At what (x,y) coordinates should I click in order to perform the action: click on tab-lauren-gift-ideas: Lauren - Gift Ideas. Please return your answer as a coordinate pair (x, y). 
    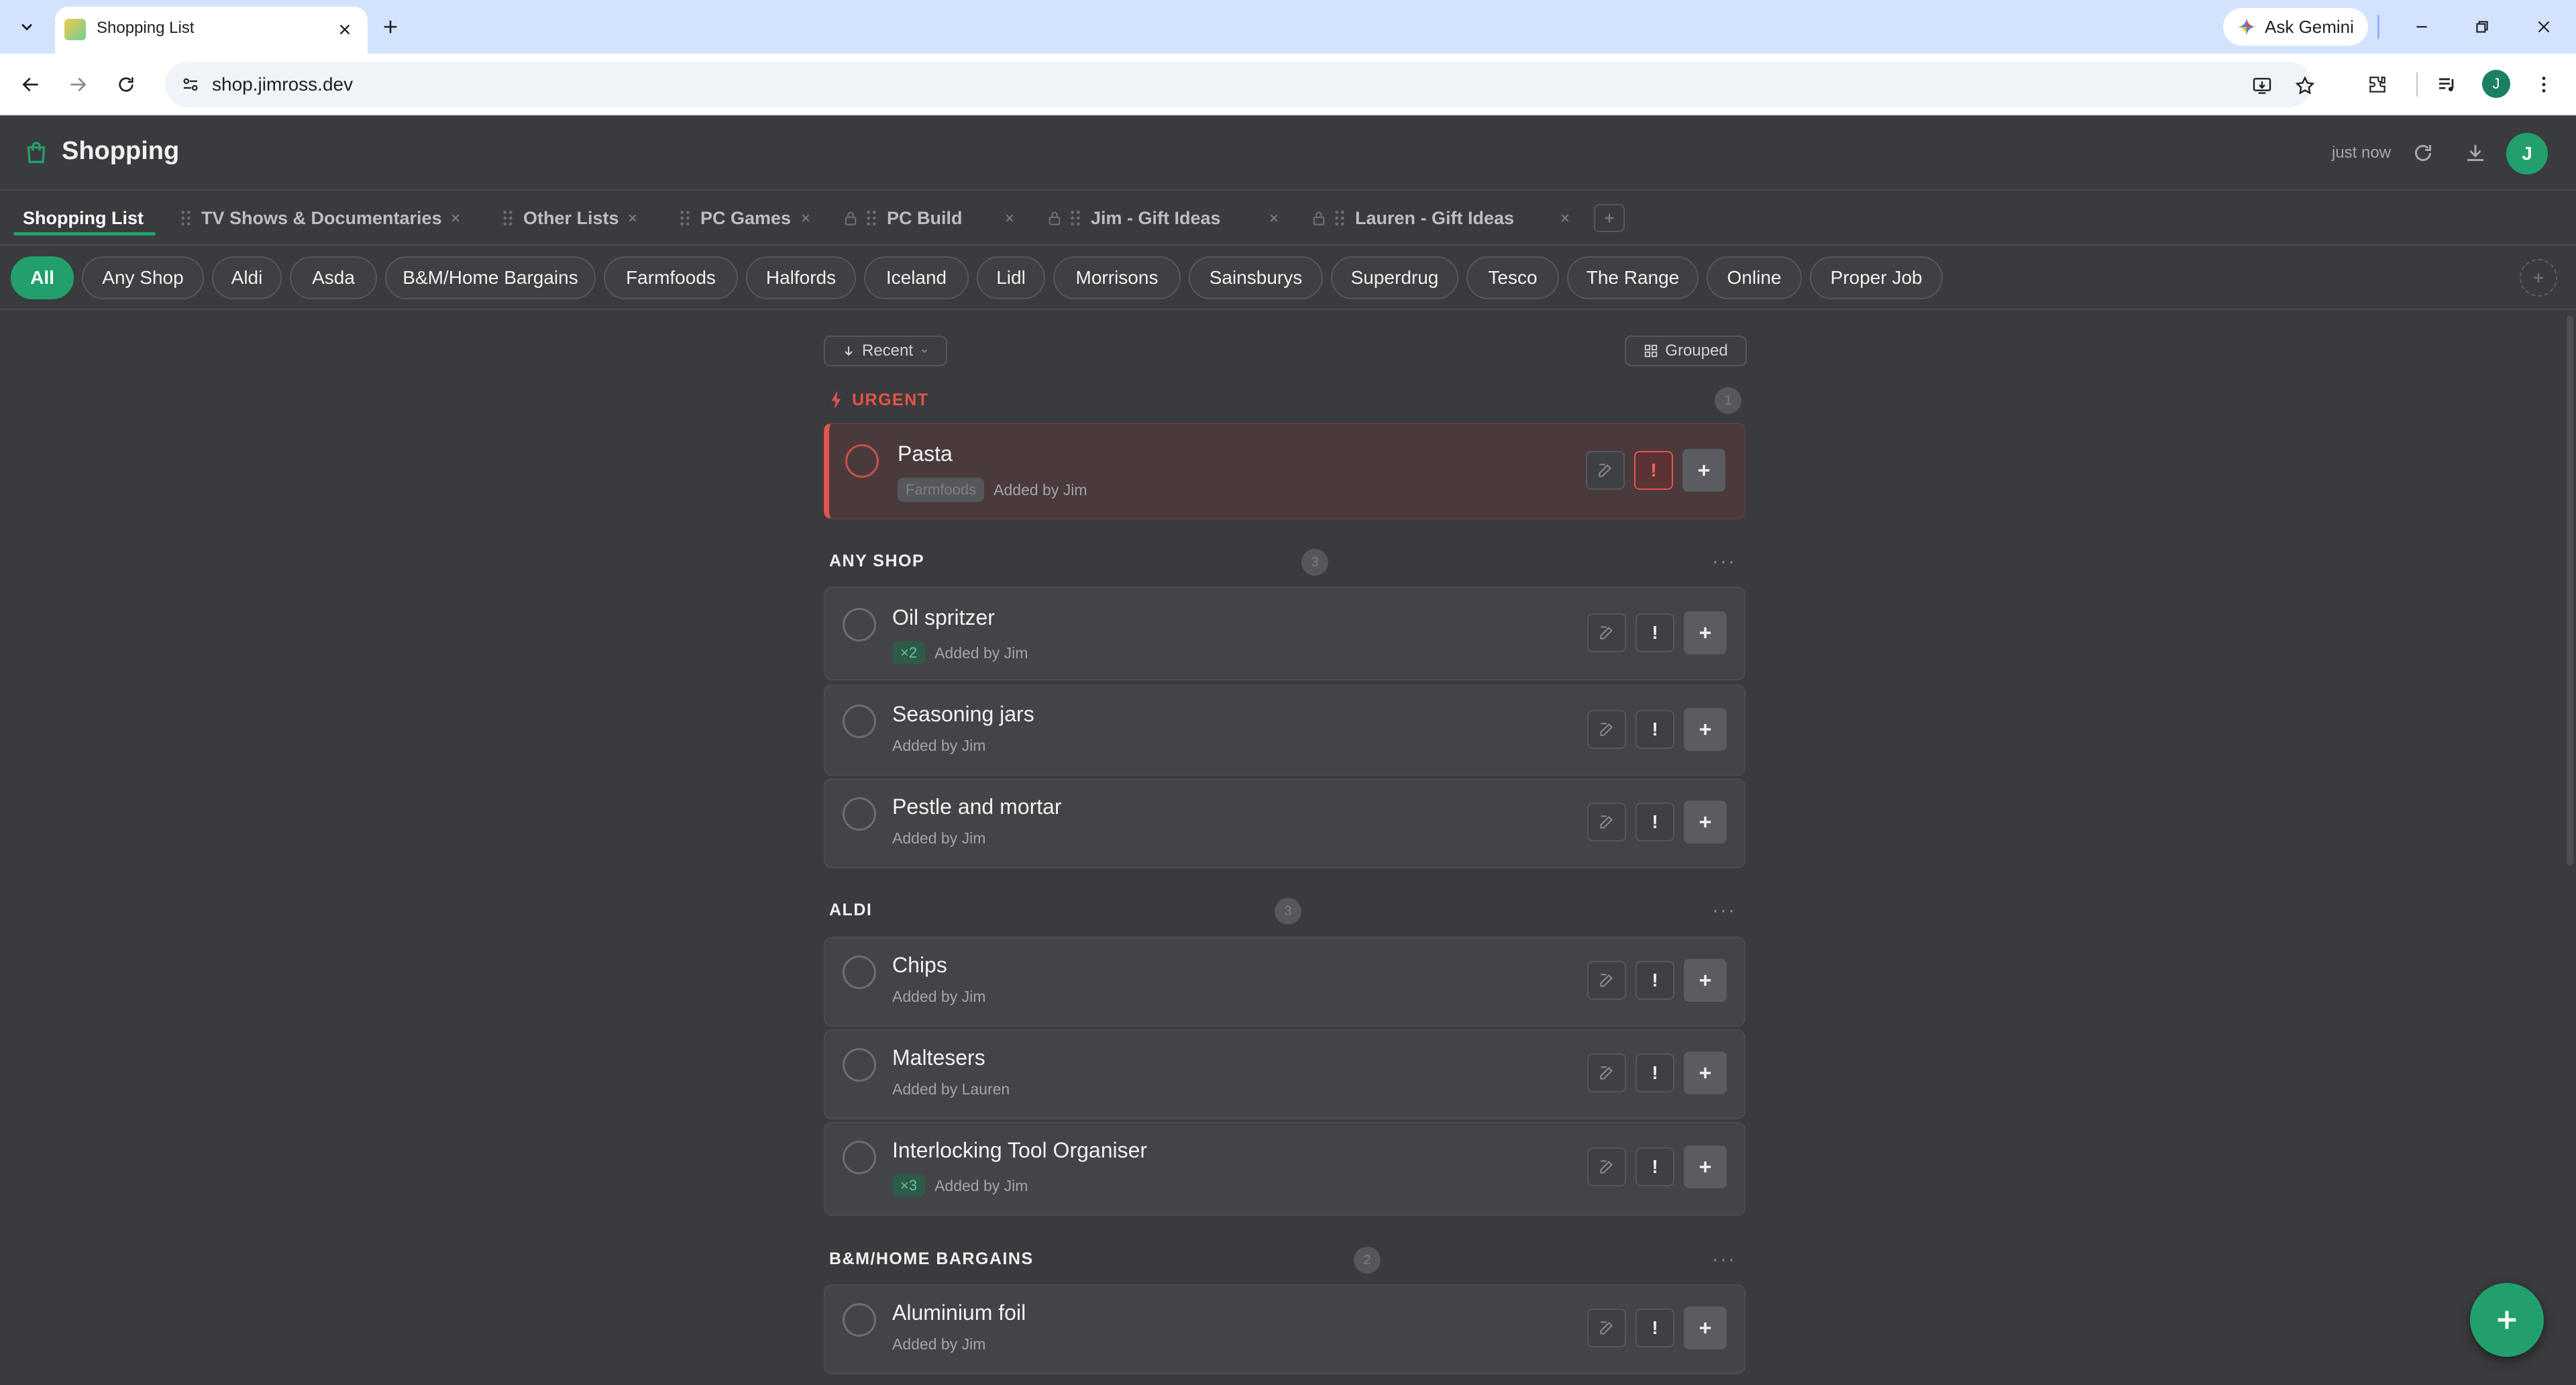
    Looking at the image, I should click on (1413, 218).